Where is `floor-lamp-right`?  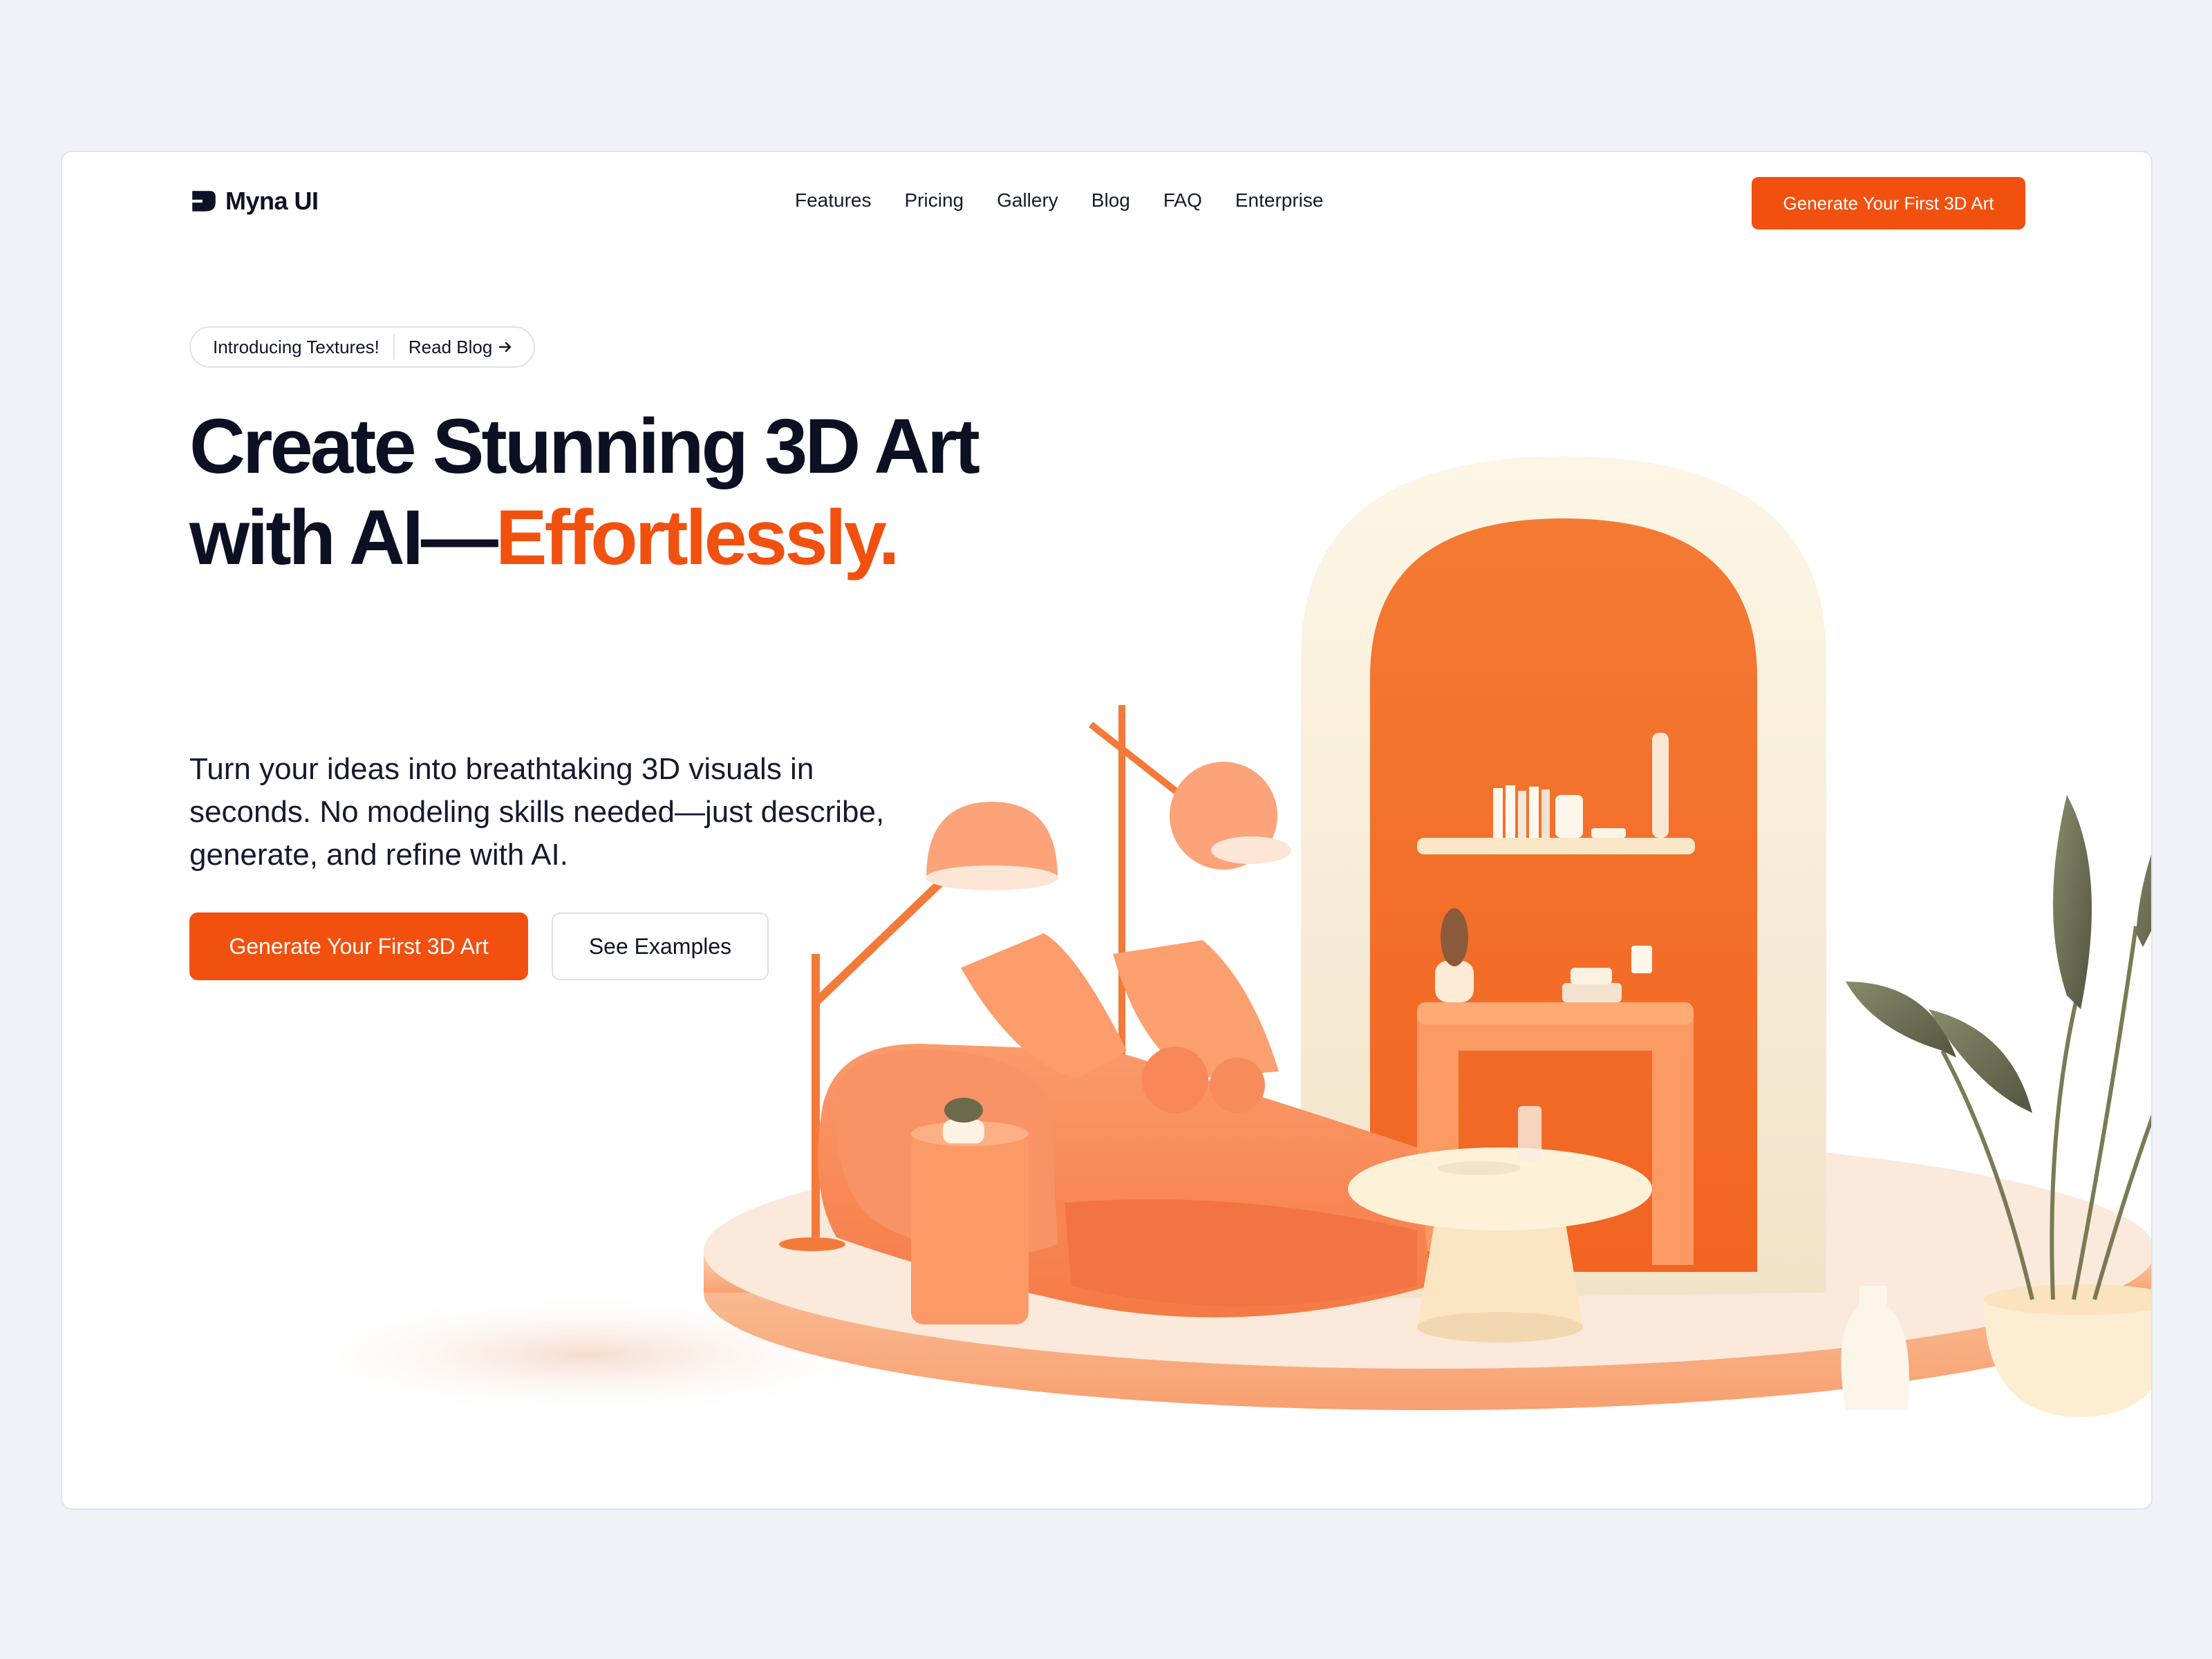 floor-lamp-right is located at coordinates (1189, 885).